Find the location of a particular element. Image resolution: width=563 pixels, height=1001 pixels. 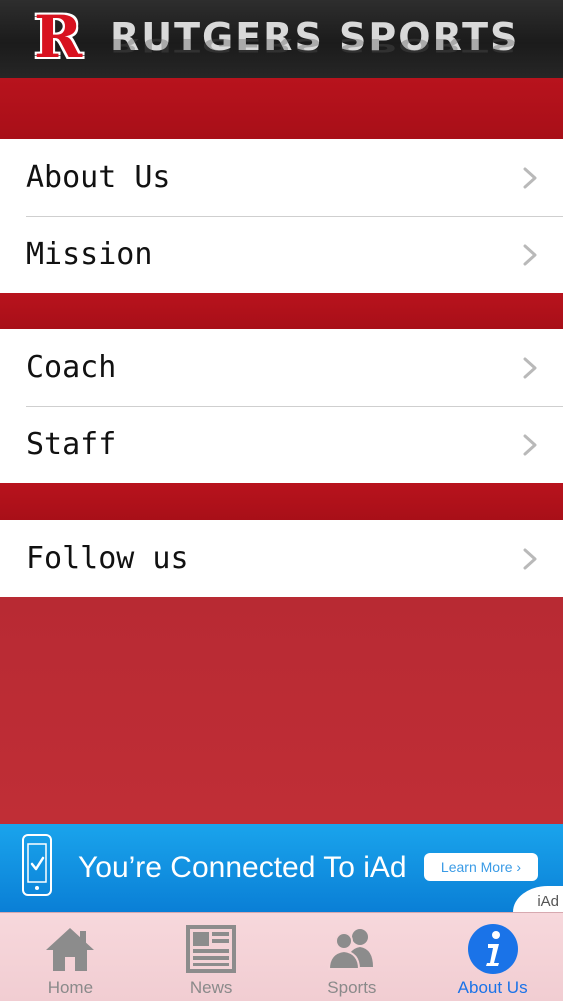

tab-about-us: About Us is located at coordinates (492, 957).